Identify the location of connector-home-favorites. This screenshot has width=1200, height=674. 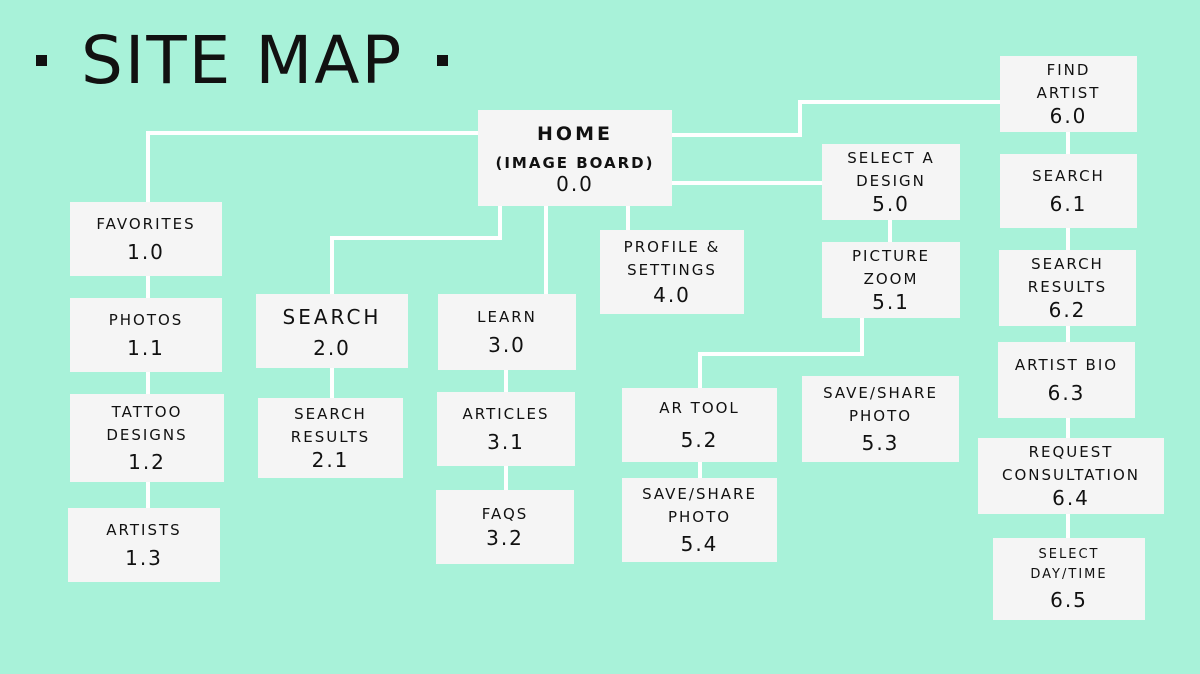
(313, 166).